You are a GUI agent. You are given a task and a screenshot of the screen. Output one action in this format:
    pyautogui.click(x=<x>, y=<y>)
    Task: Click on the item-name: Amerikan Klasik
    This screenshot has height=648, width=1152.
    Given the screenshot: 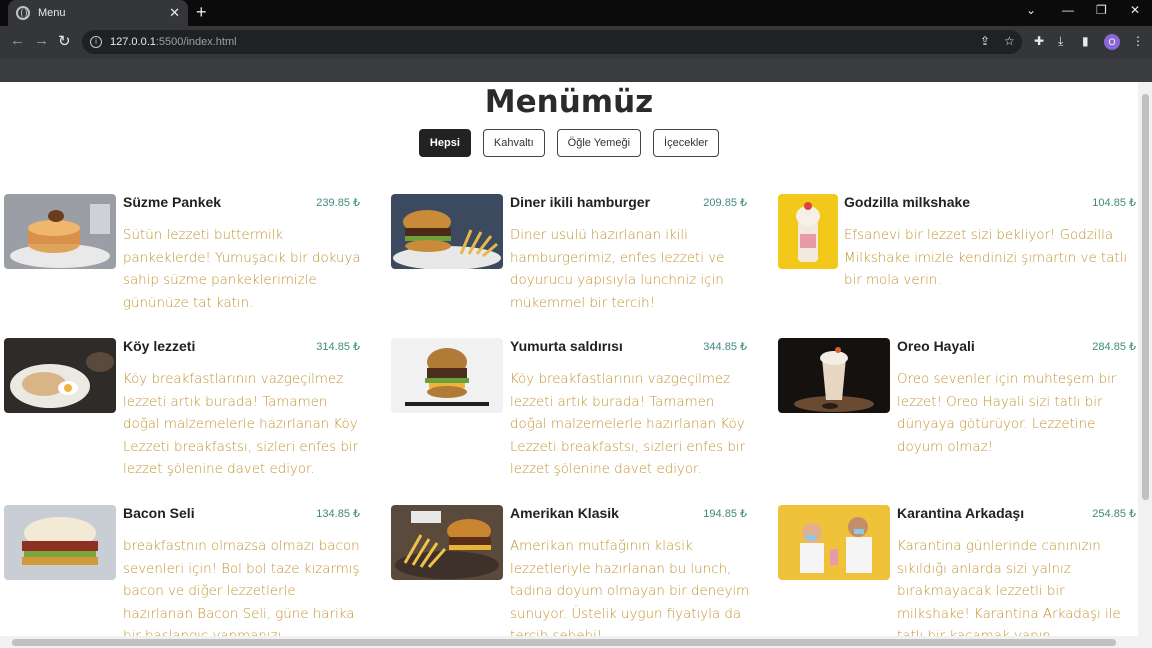 What is the action you would take?
    pyautogui.click(x=564, y=513)
    